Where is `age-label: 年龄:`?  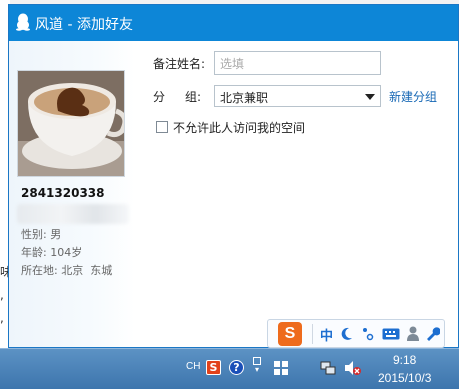
age-label: 年龄: is located at coordinates (34, 252).